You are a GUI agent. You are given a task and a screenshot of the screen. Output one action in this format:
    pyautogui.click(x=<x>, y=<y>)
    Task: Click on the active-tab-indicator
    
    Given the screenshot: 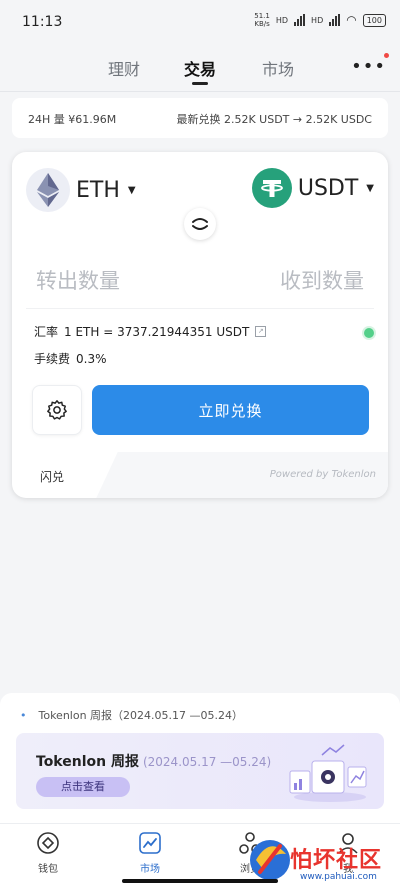 What is the action you would take?
    pyautogui.click(x=200, y=83)
    